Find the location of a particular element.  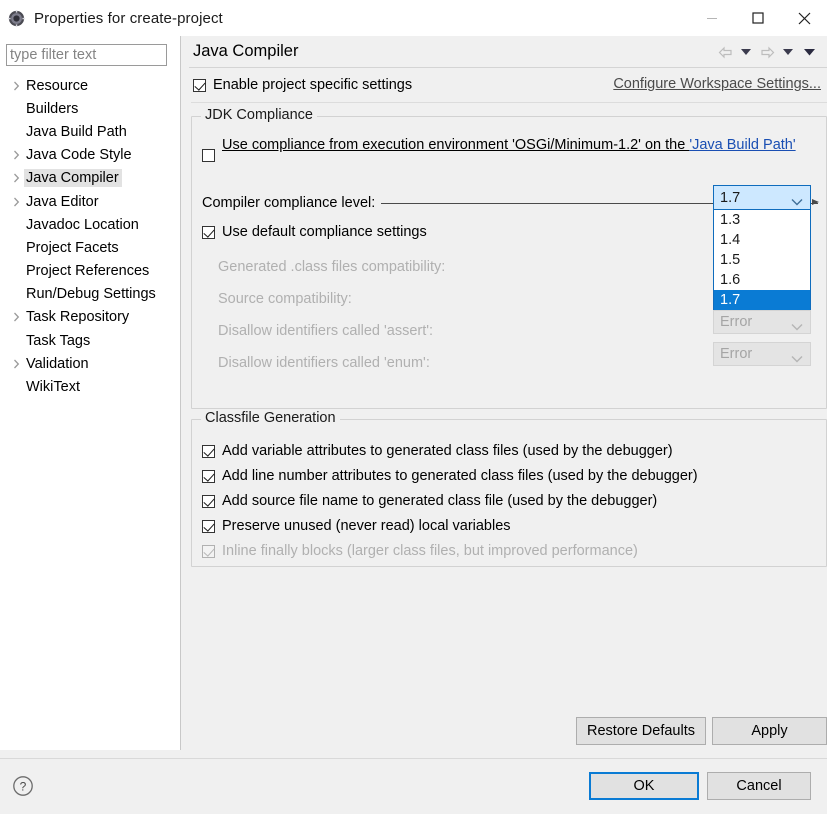

back-arrow-icon is located at coordinates (725, 52).